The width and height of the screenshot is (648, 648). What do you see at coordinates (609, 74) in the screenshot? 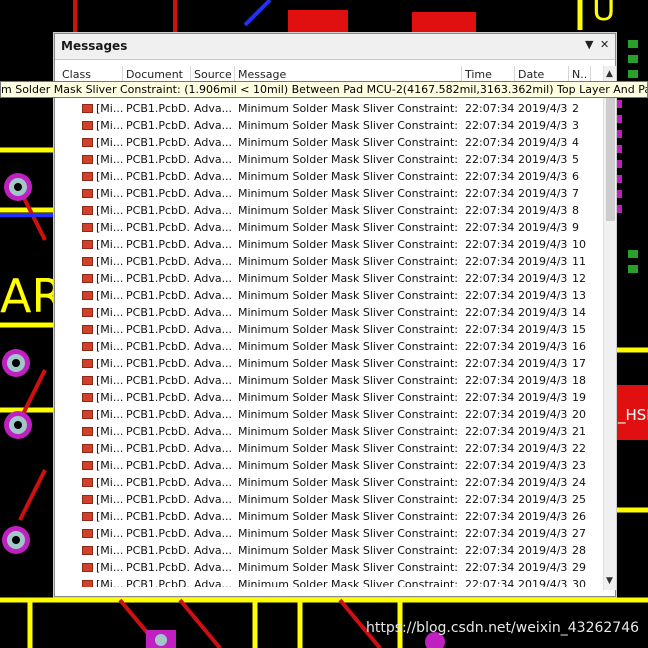
I see `scroll-up-icon: ▲` at bounding box center [609, 74].